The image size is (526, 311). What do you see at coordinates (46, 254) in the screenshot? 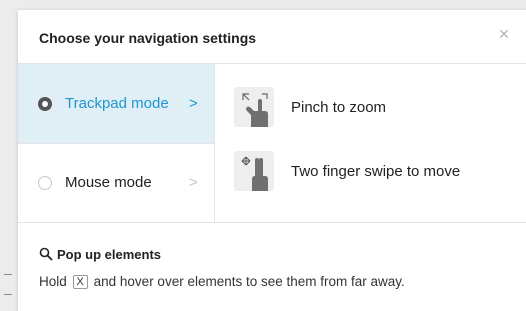
I see `search-icon` at bounding box center [46, 254].